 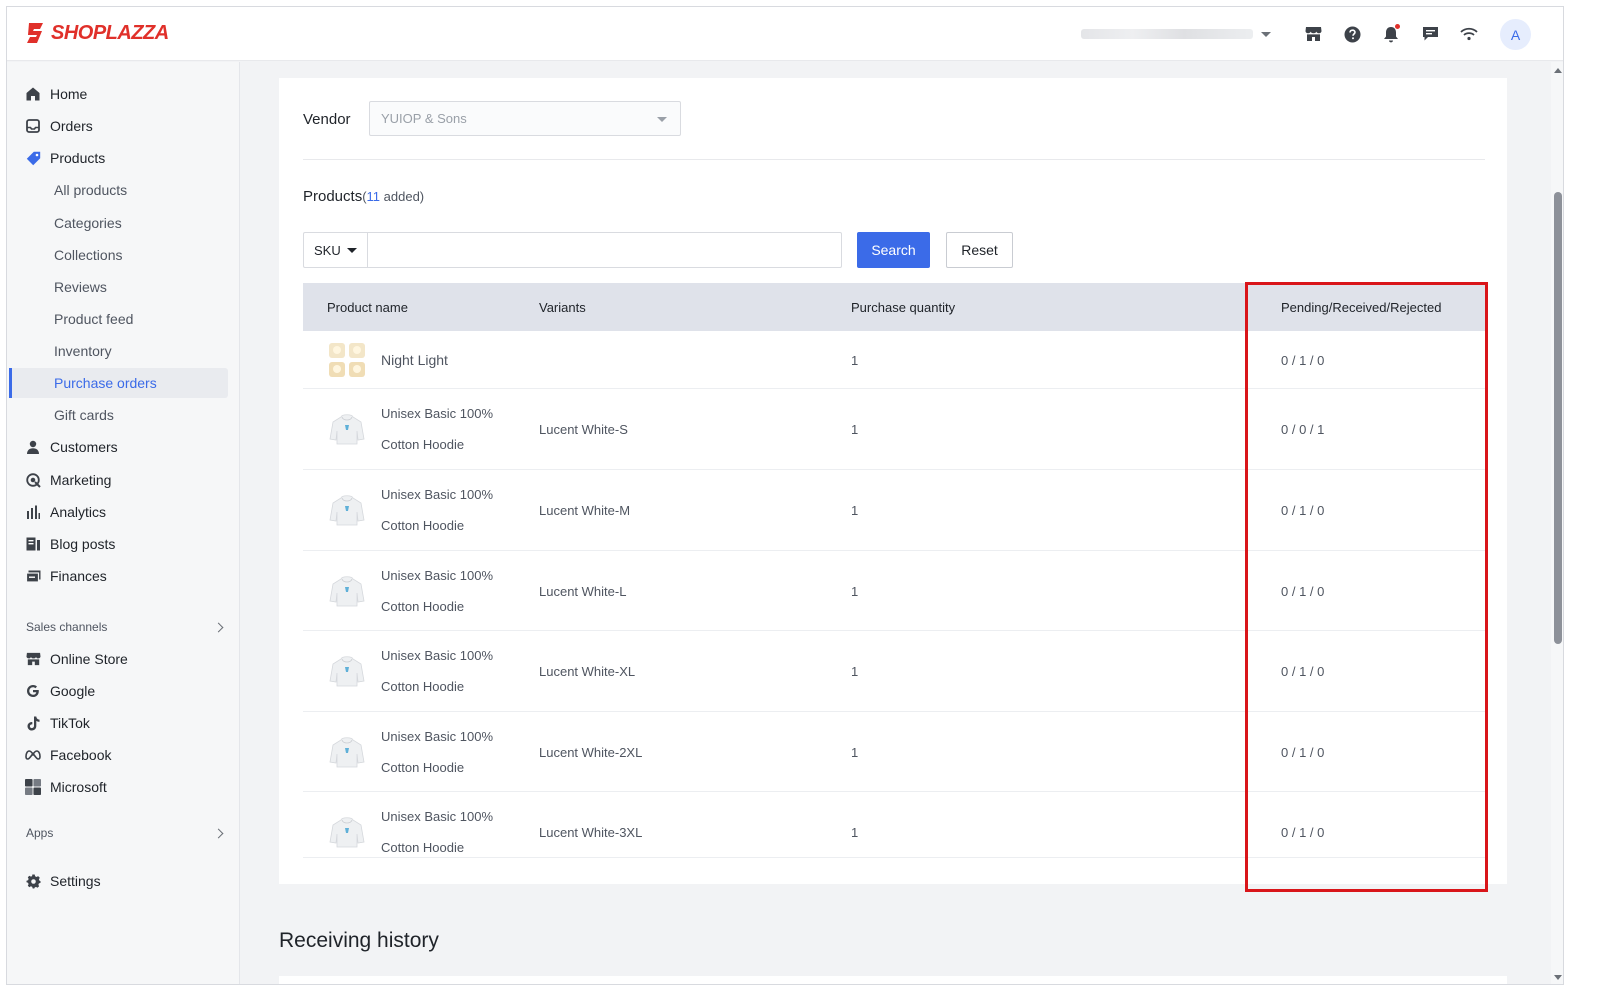 I want to click on apps-section: Apps, so click(x=126, y=833).